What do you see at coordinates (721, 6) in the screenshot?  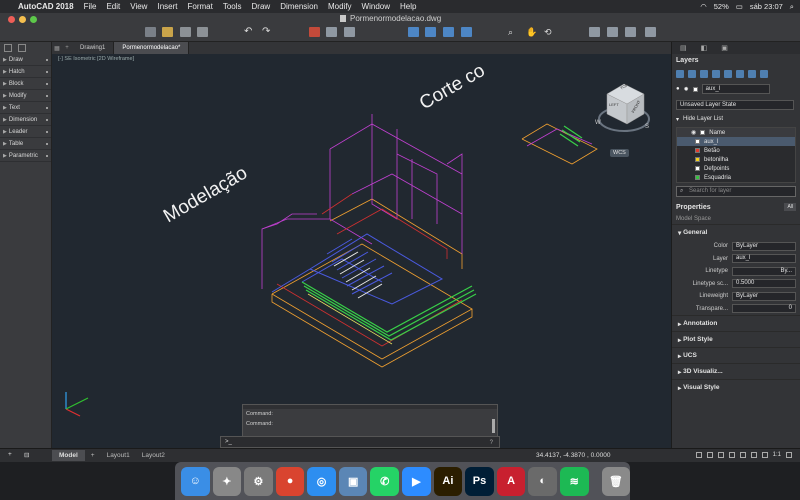 I see `battery-percent: 52%` at bounding box center [721, 6].